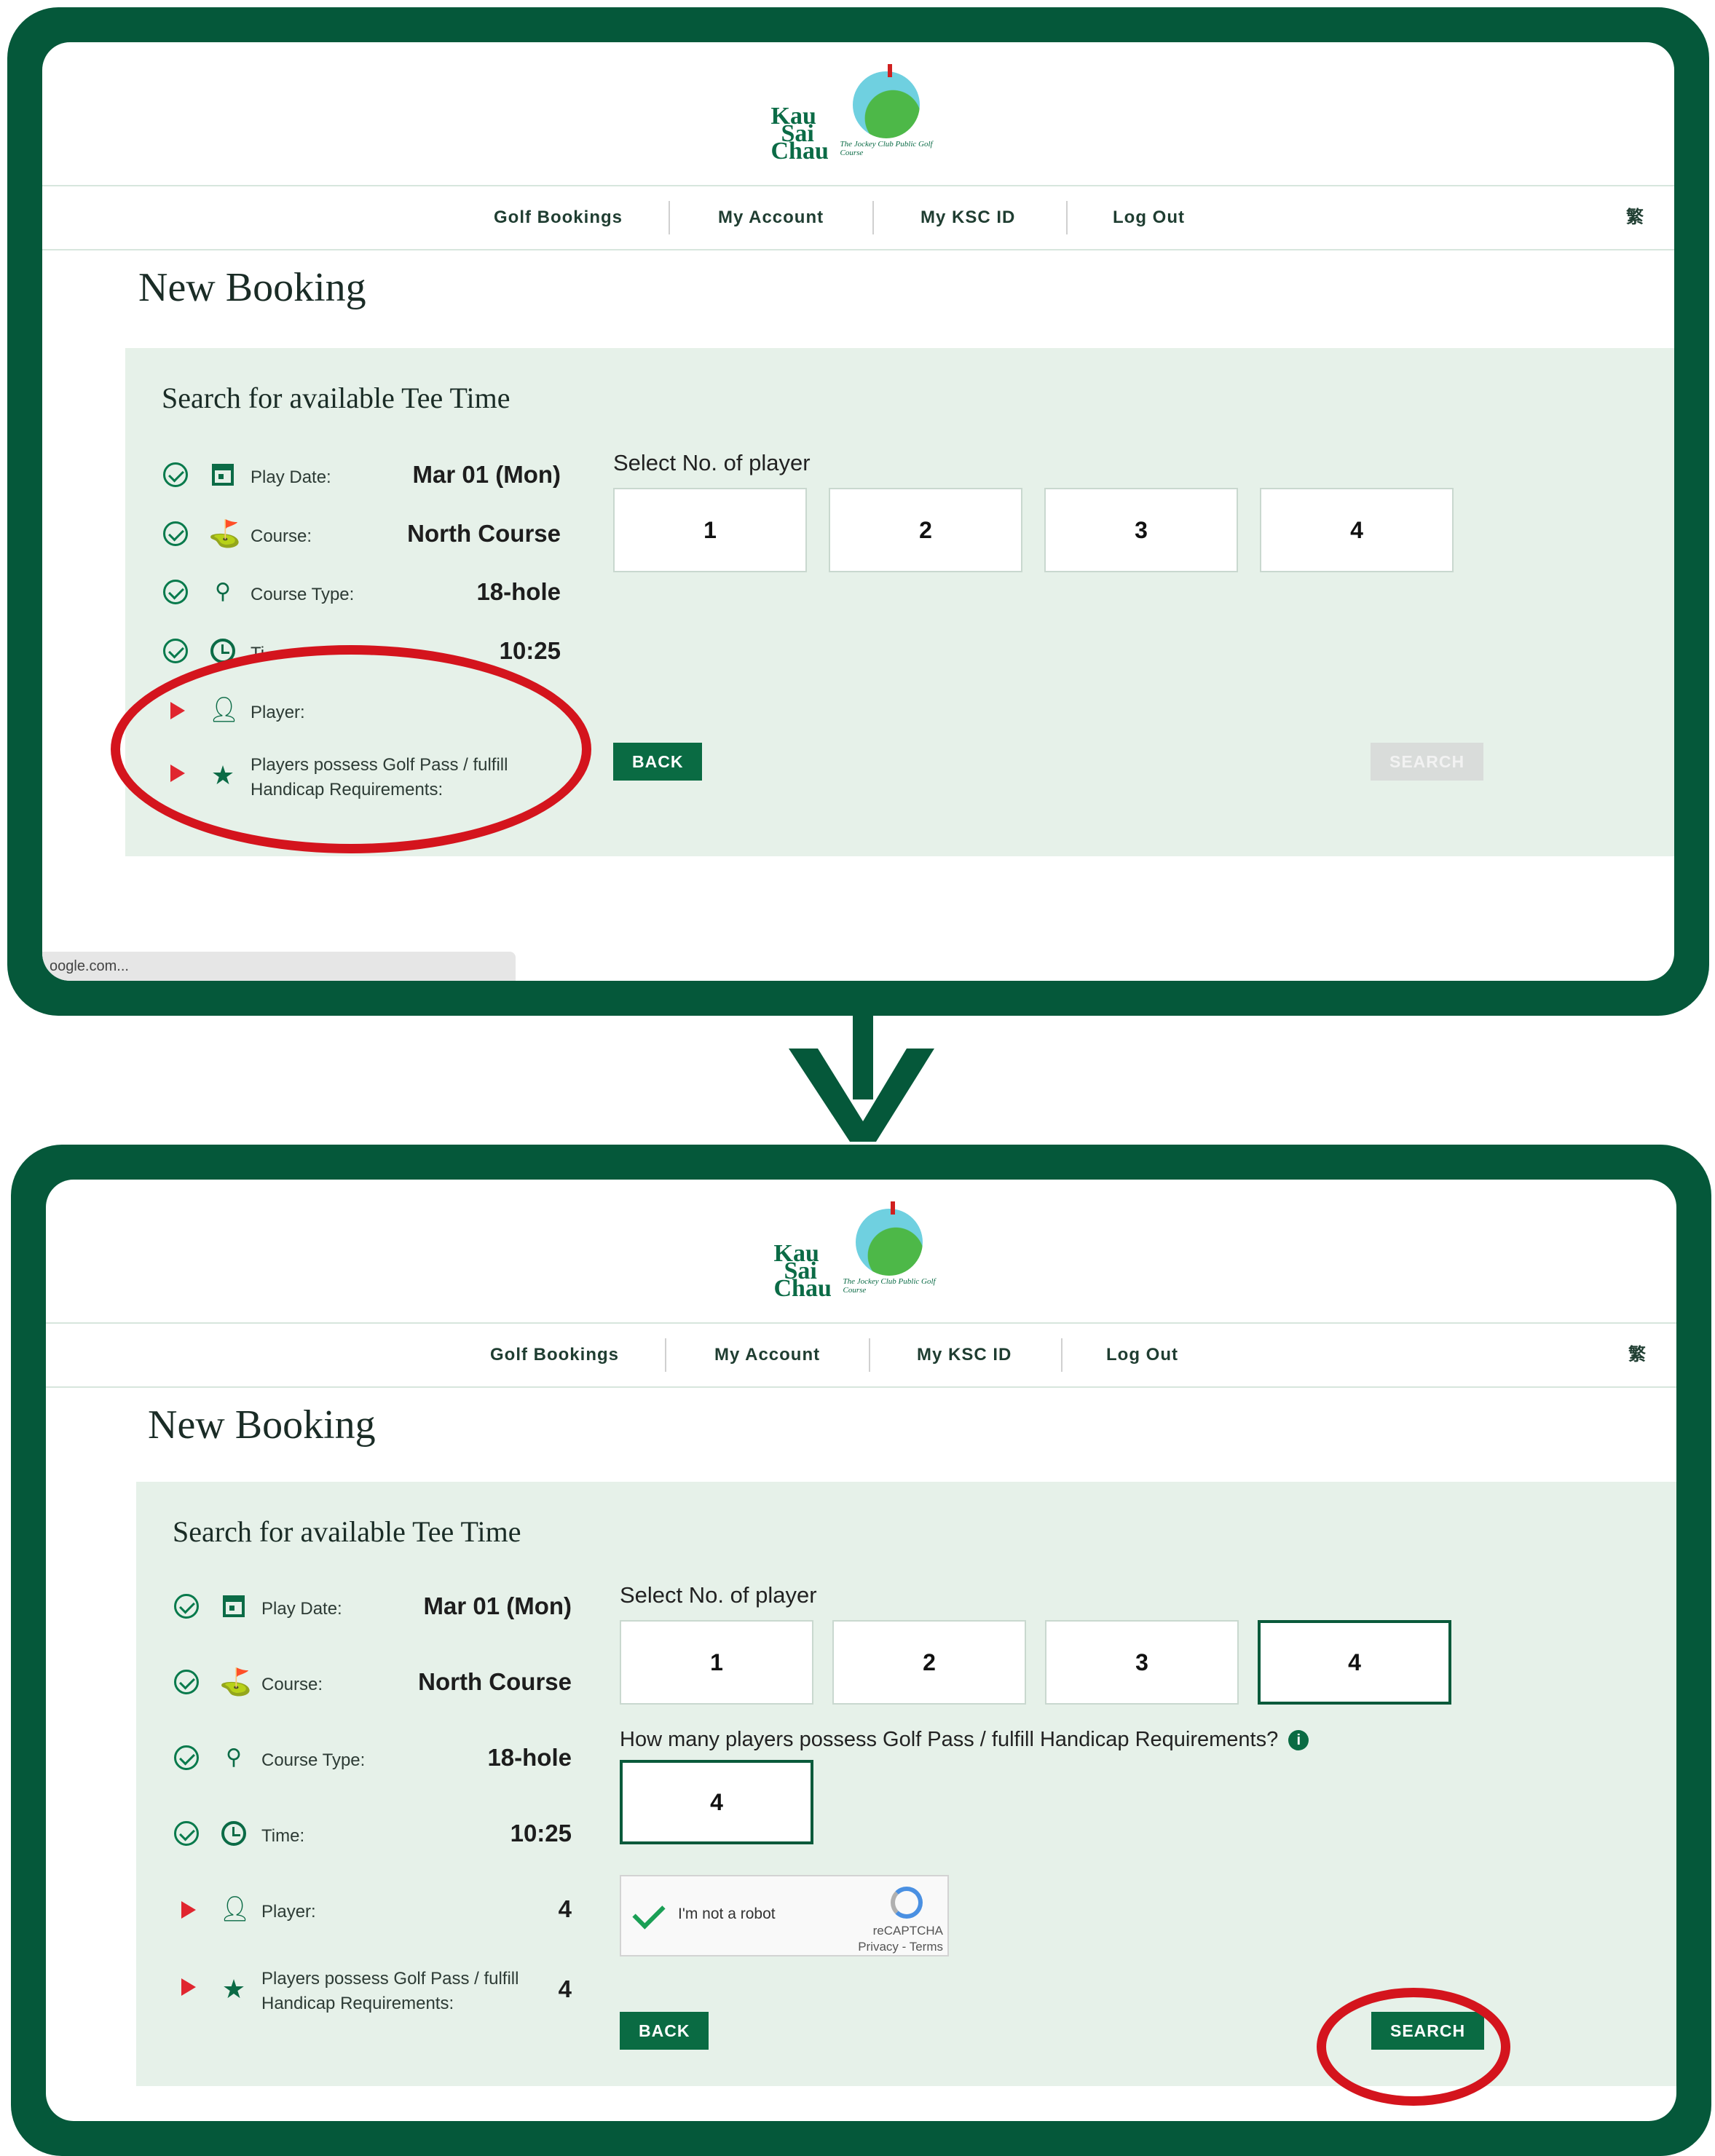 This screenshot has height=2156, width=1715. What do you see at coordinates (565, 1989) in the screenshot?
I see `golf-pass-value: 4` at bounding box center [565, 1989].